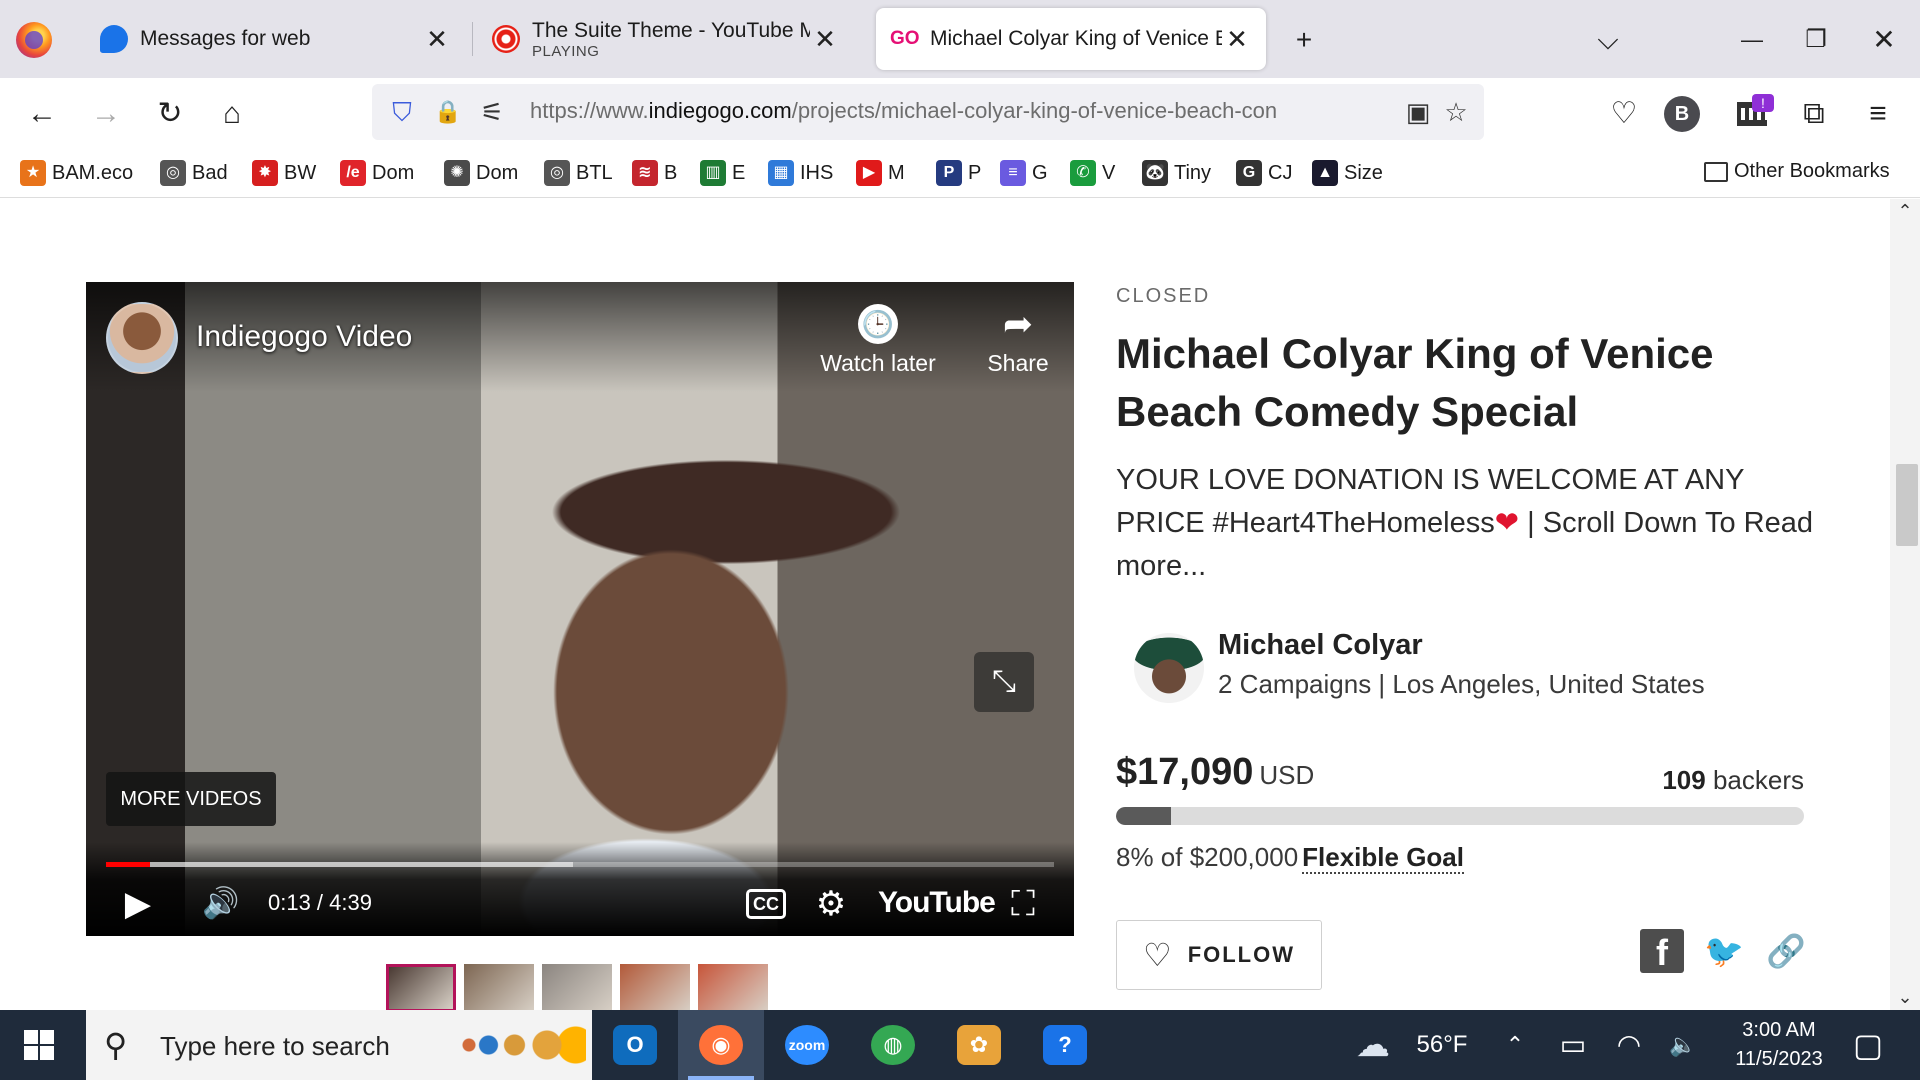 The image size is (1920, 1080). I want to click on bookmark-item: ≋ B, so click(654, 173).